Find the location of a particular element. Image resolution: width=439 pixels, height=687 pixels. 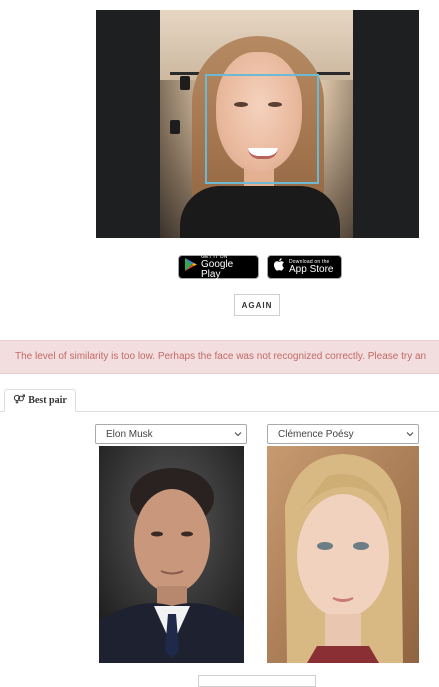

tab-best-pair: Best pair is located at coordinates (40, 400).